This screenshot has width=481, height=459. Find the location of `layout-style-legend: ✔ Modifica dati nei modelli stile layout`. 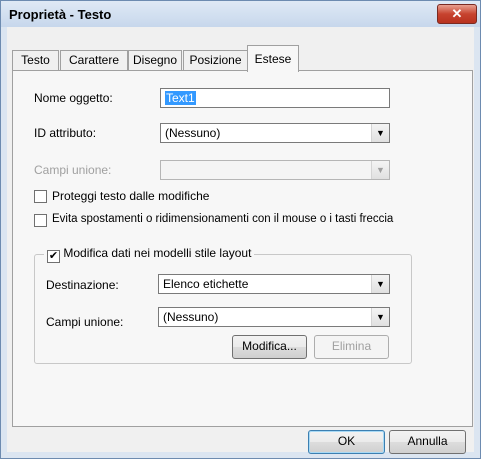

layout-style-legend: ✔ Modifica dati nei modelli stile layout is located at coordinates (149, 254).